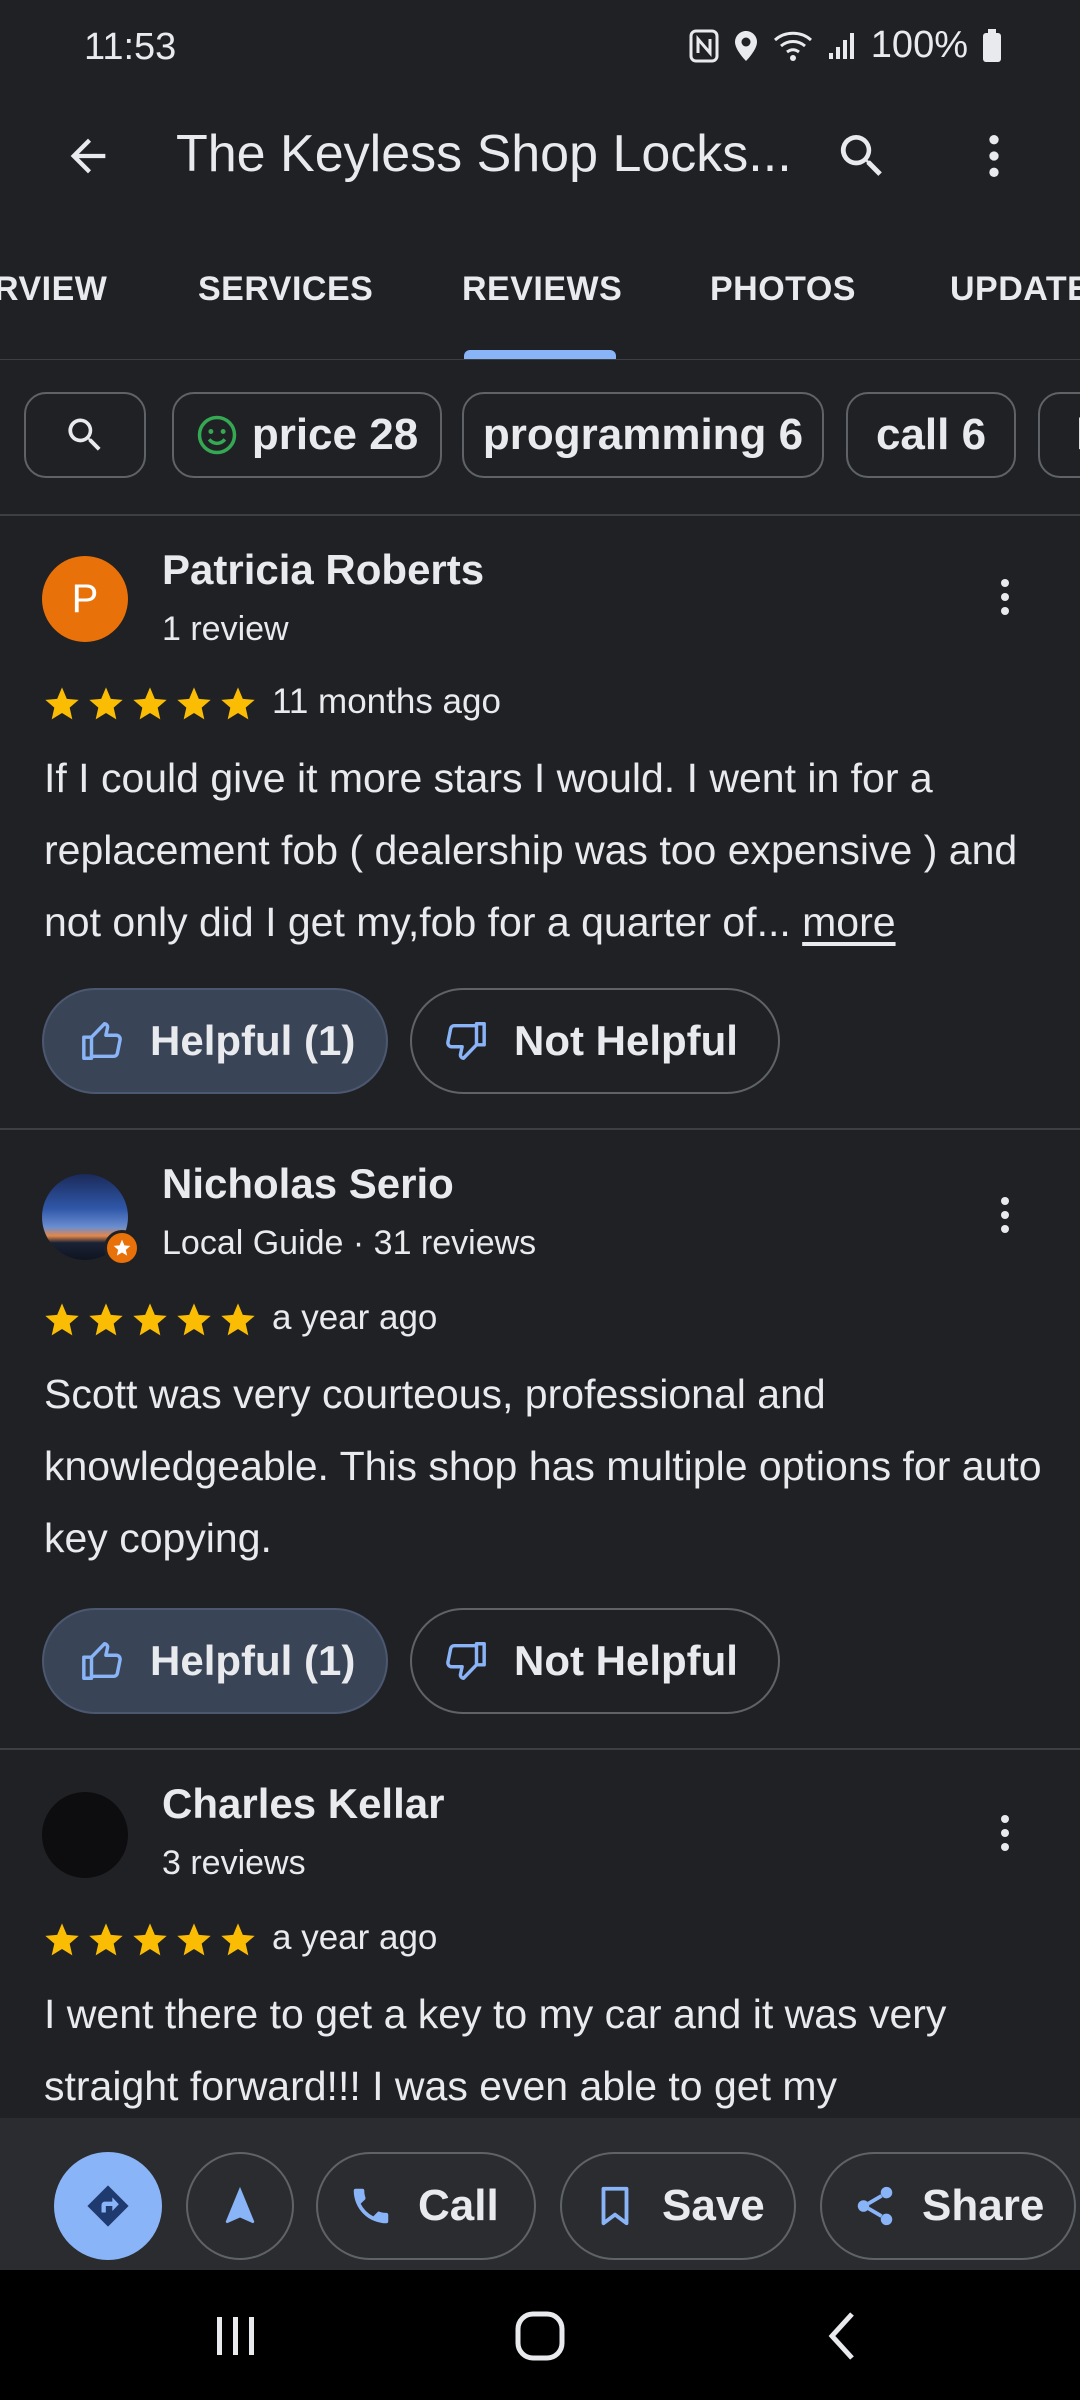 The height and width of the screenshot is (2400, 1080). I want to click on status-bar: 11:53 100%, so click(540, 48).